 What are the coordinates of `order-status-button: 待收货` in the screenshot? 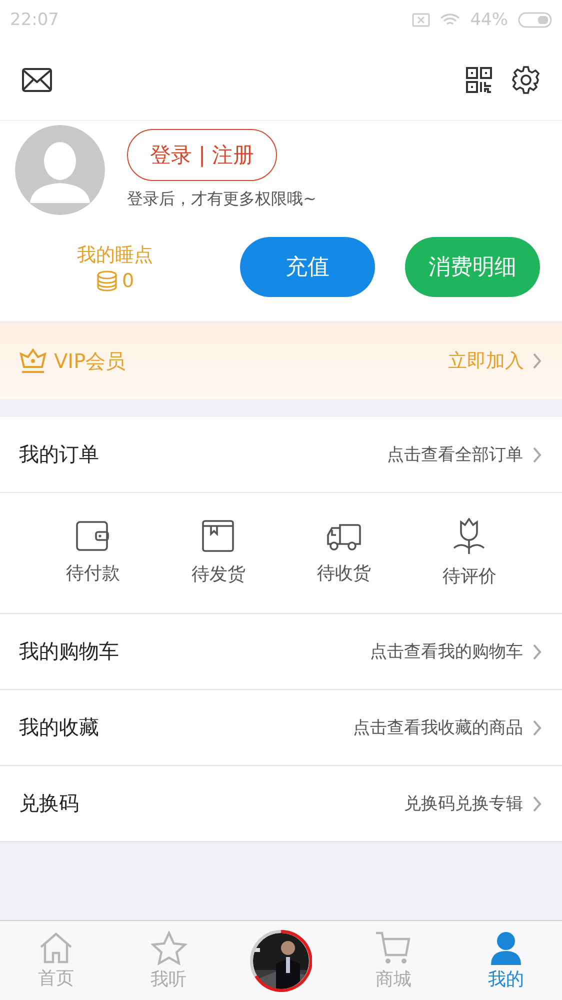 It's located at (343, 553).